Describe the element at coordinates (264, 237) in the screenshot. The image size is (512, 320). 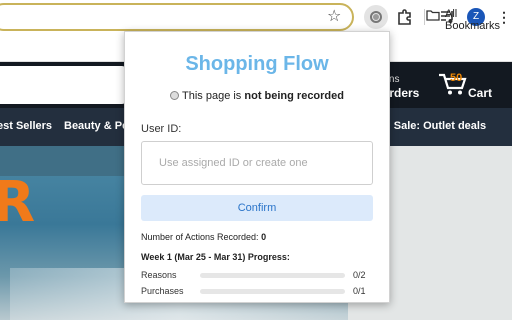
I see `actions-count: 0` at that location.